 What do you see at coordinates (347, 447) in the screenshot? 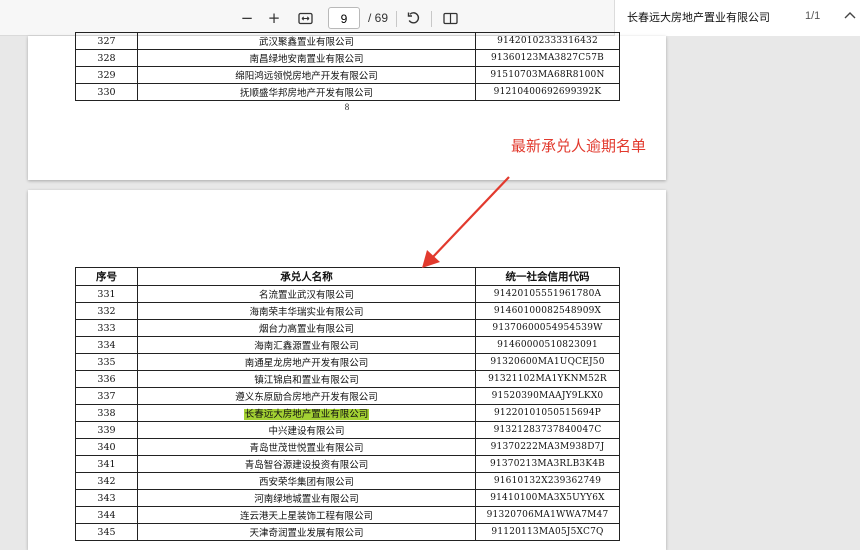
I see `table-row: 340 青岛世茂世悦置业有限公司 91370222MA3M938D7J` at bounding box center [347, 447].